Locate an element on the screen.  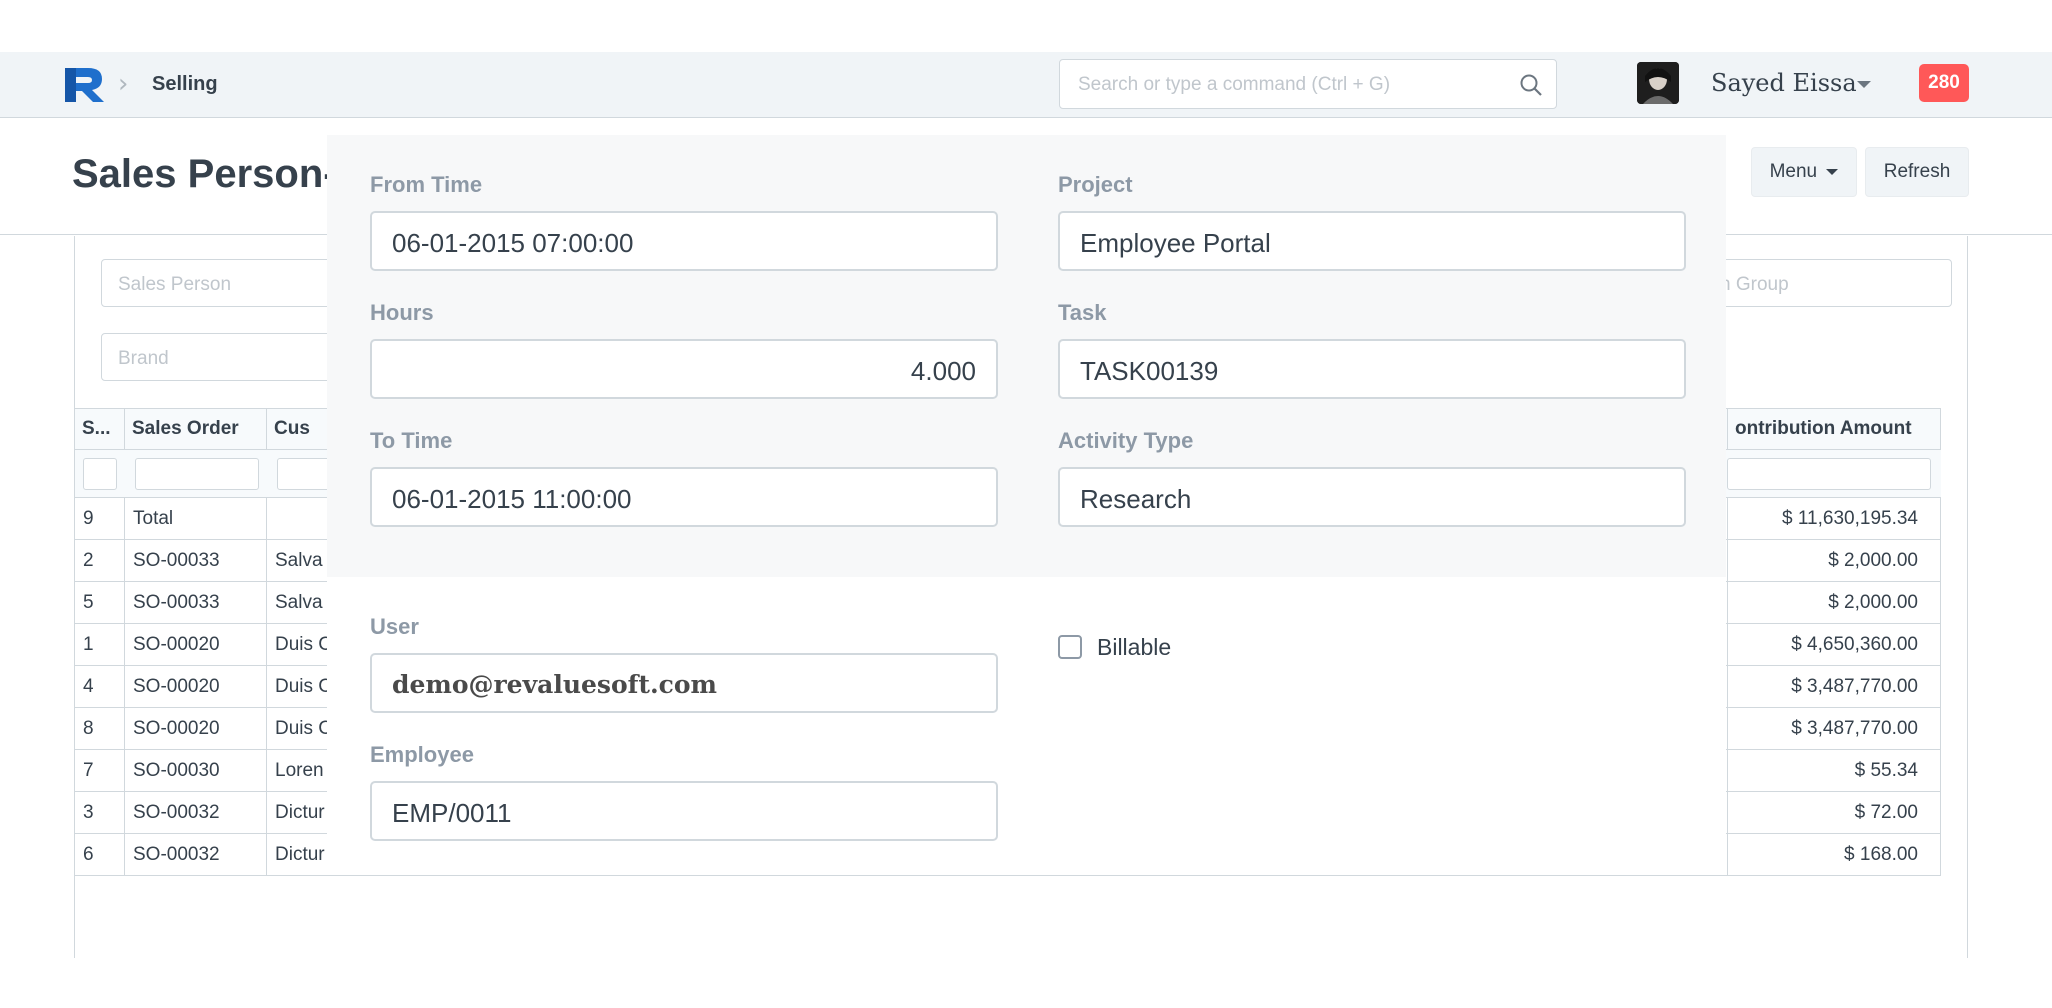
cell-sr: 2 is located at coordinates (100, 560).